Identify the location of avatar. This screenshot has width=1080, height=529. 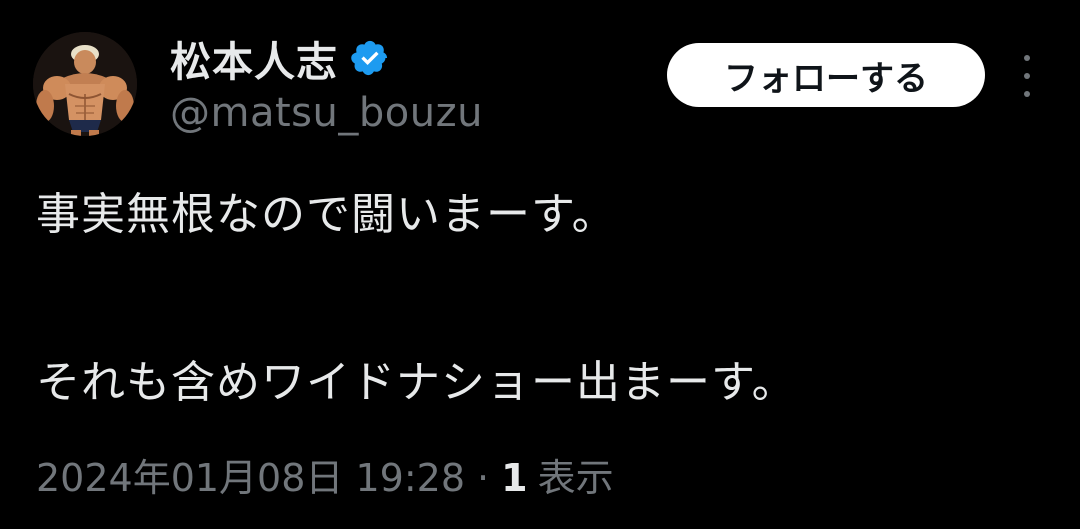
(85, 84).